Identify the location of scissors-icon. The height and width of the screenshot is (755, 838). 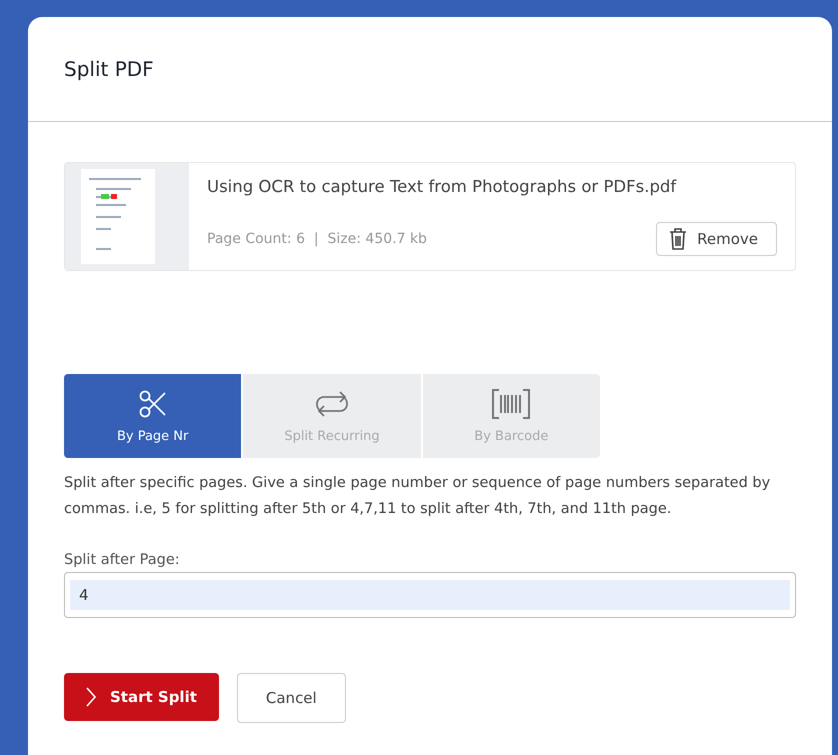
(153, 403).